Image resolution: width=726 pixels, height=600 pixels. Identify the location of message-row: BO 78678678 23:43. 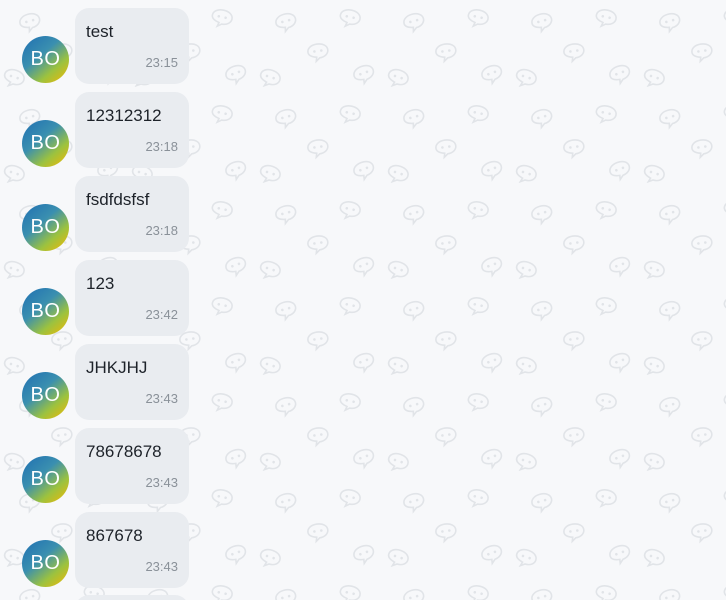
(112, 466).